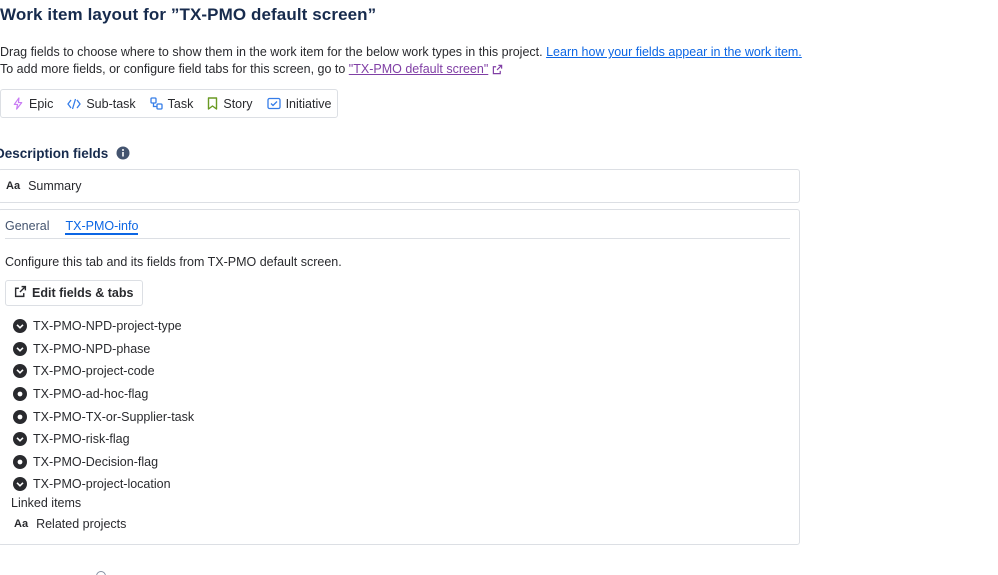 The width and height of the screenshot is (998, 575). What do you see at coordinates (107, 326) in the screenshot?
I see `field-label: TX-PMO-NPD-project-type` at bounding box center [107, 326].